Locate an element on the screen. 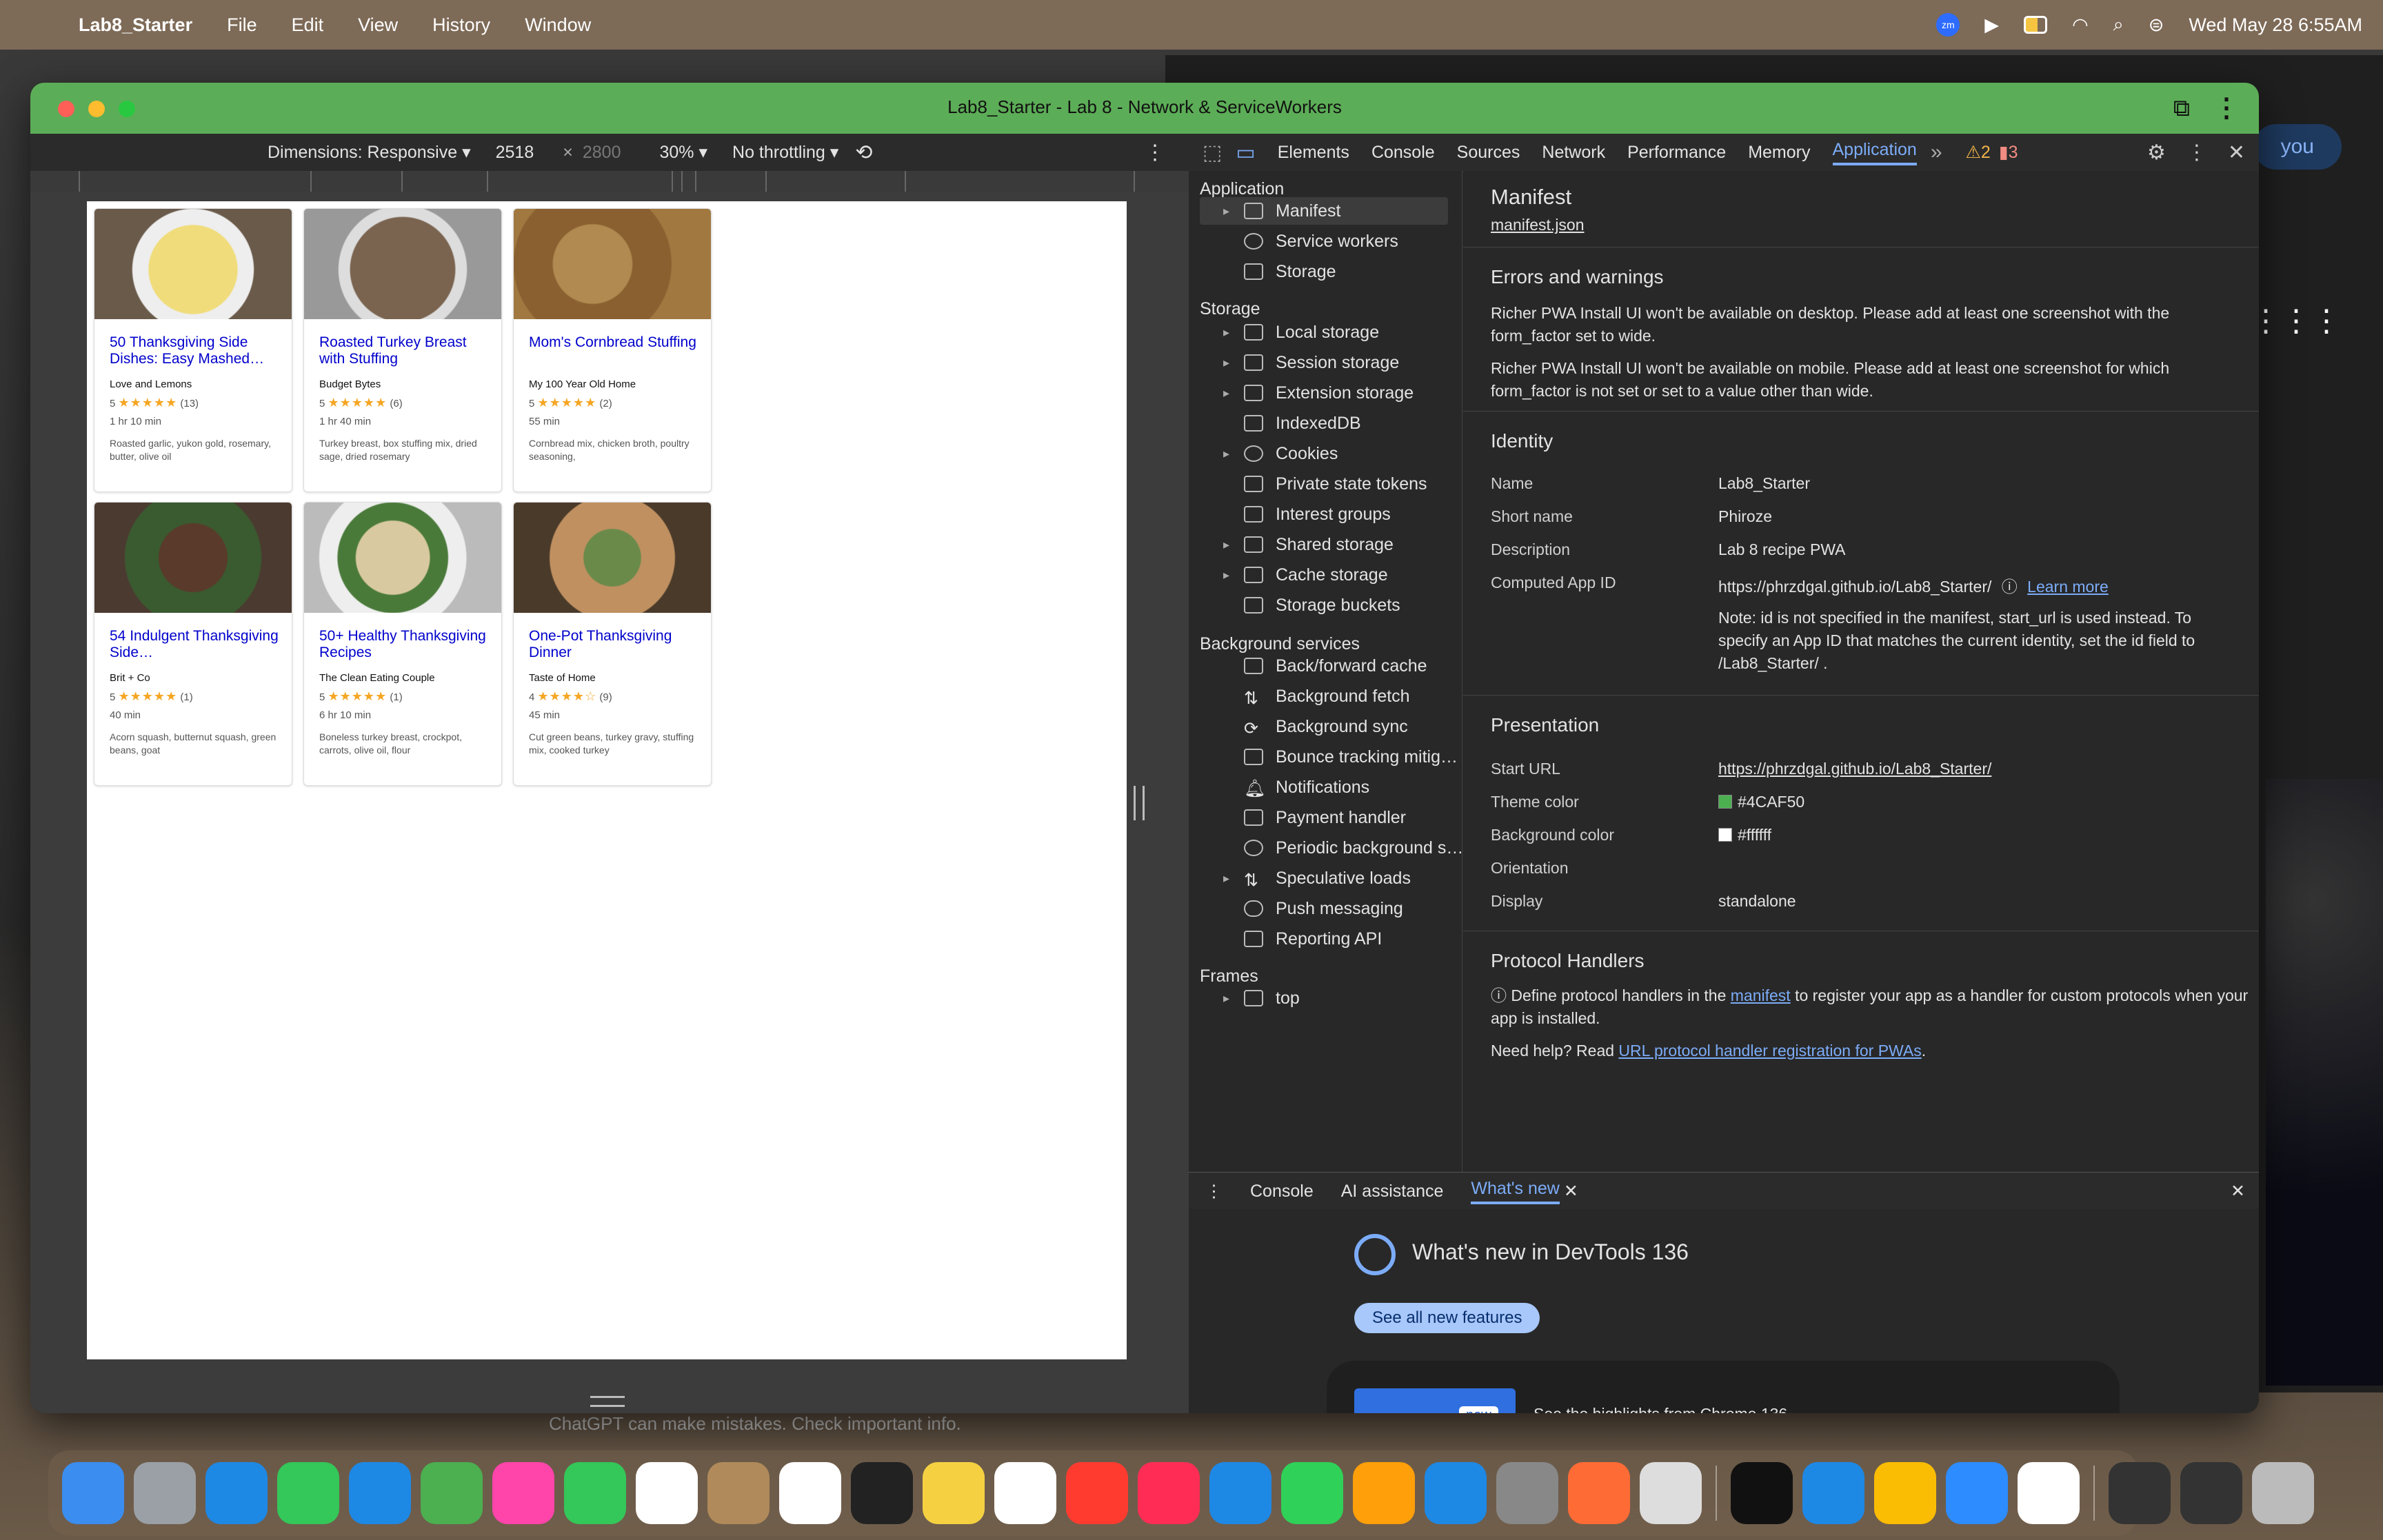  search-icon: ⌕ is located at coordinates (2118, 25).